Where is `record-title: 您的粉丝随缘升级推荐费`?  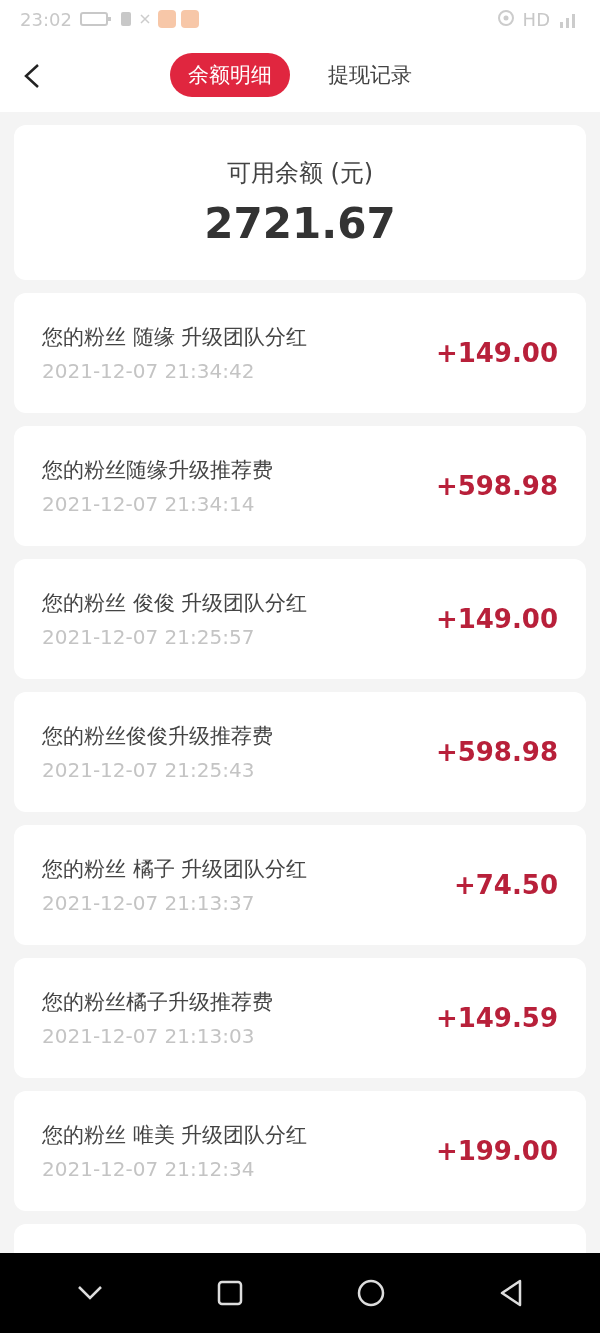
record-title: 您的粉丝随缘升级推荐费 is located at coordinates (158, 470).